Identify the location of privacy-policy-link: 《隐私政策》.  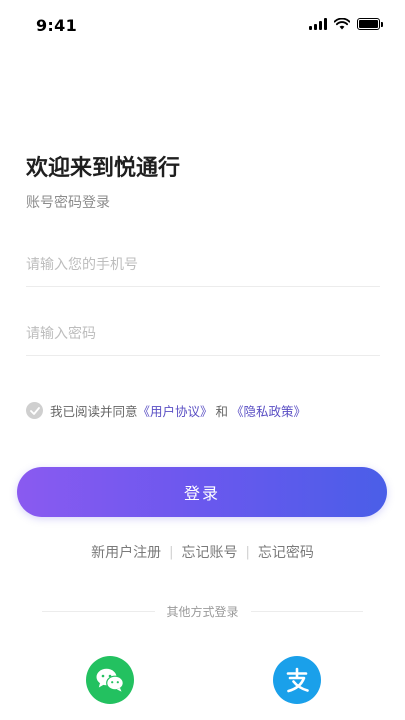
(268, 410).